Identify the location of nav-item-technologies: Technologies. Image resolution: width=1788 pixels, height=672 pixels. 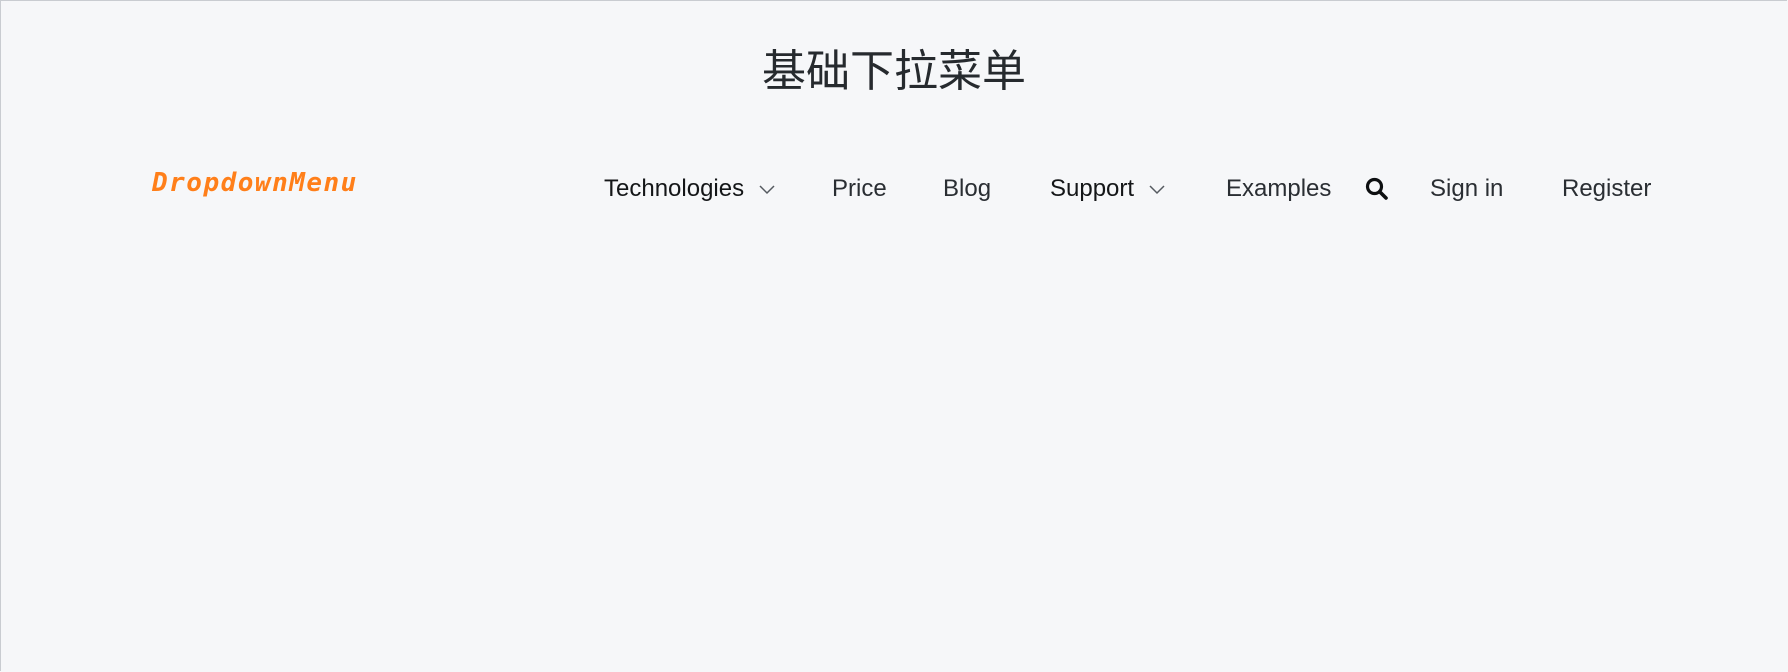
(690, 189).